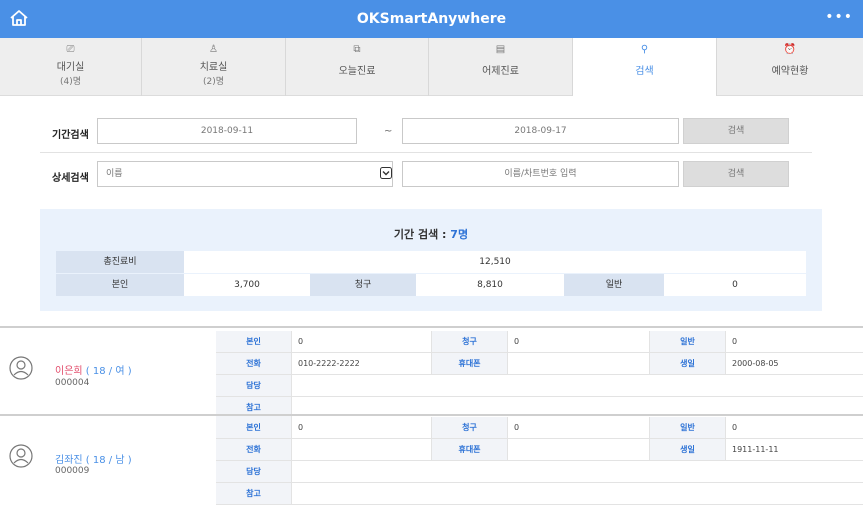  I want to click on patient-chart-number: 000004, so click(72, 383).